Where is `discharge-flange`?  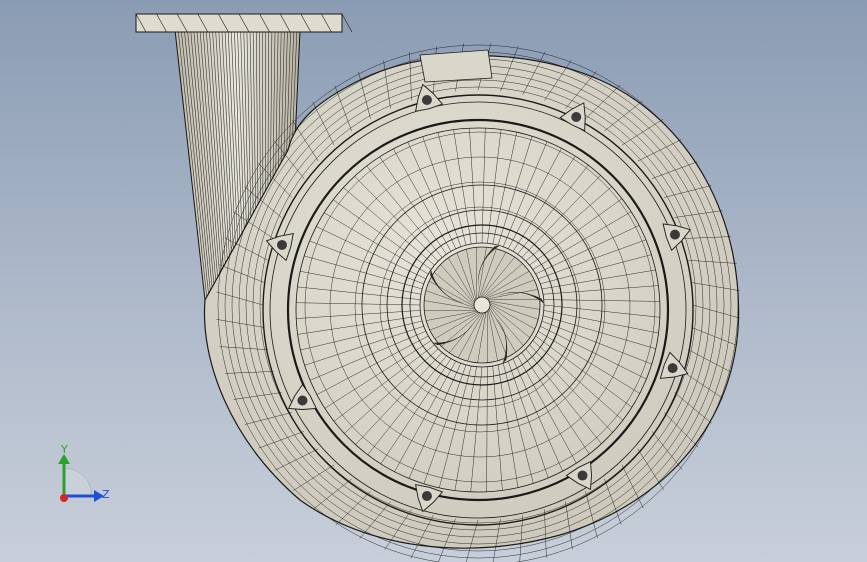 discharge-flange is located at coordinates (244, 23).